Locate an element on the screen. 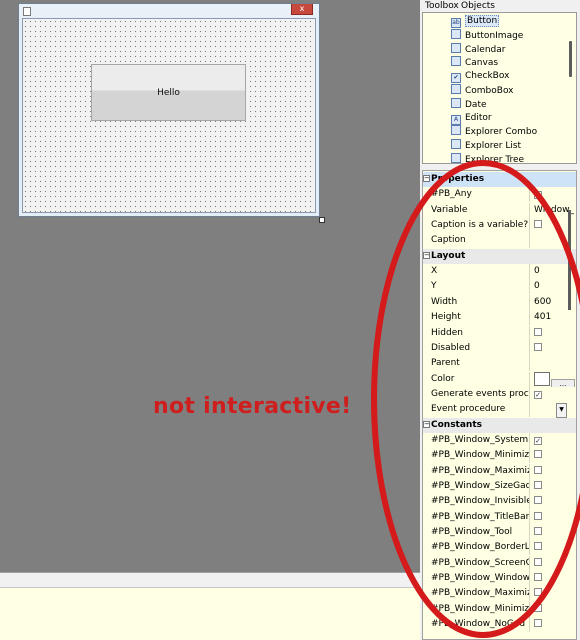 The image size is (580, 640). window-resize-handle is located at coordinates (322, 220).